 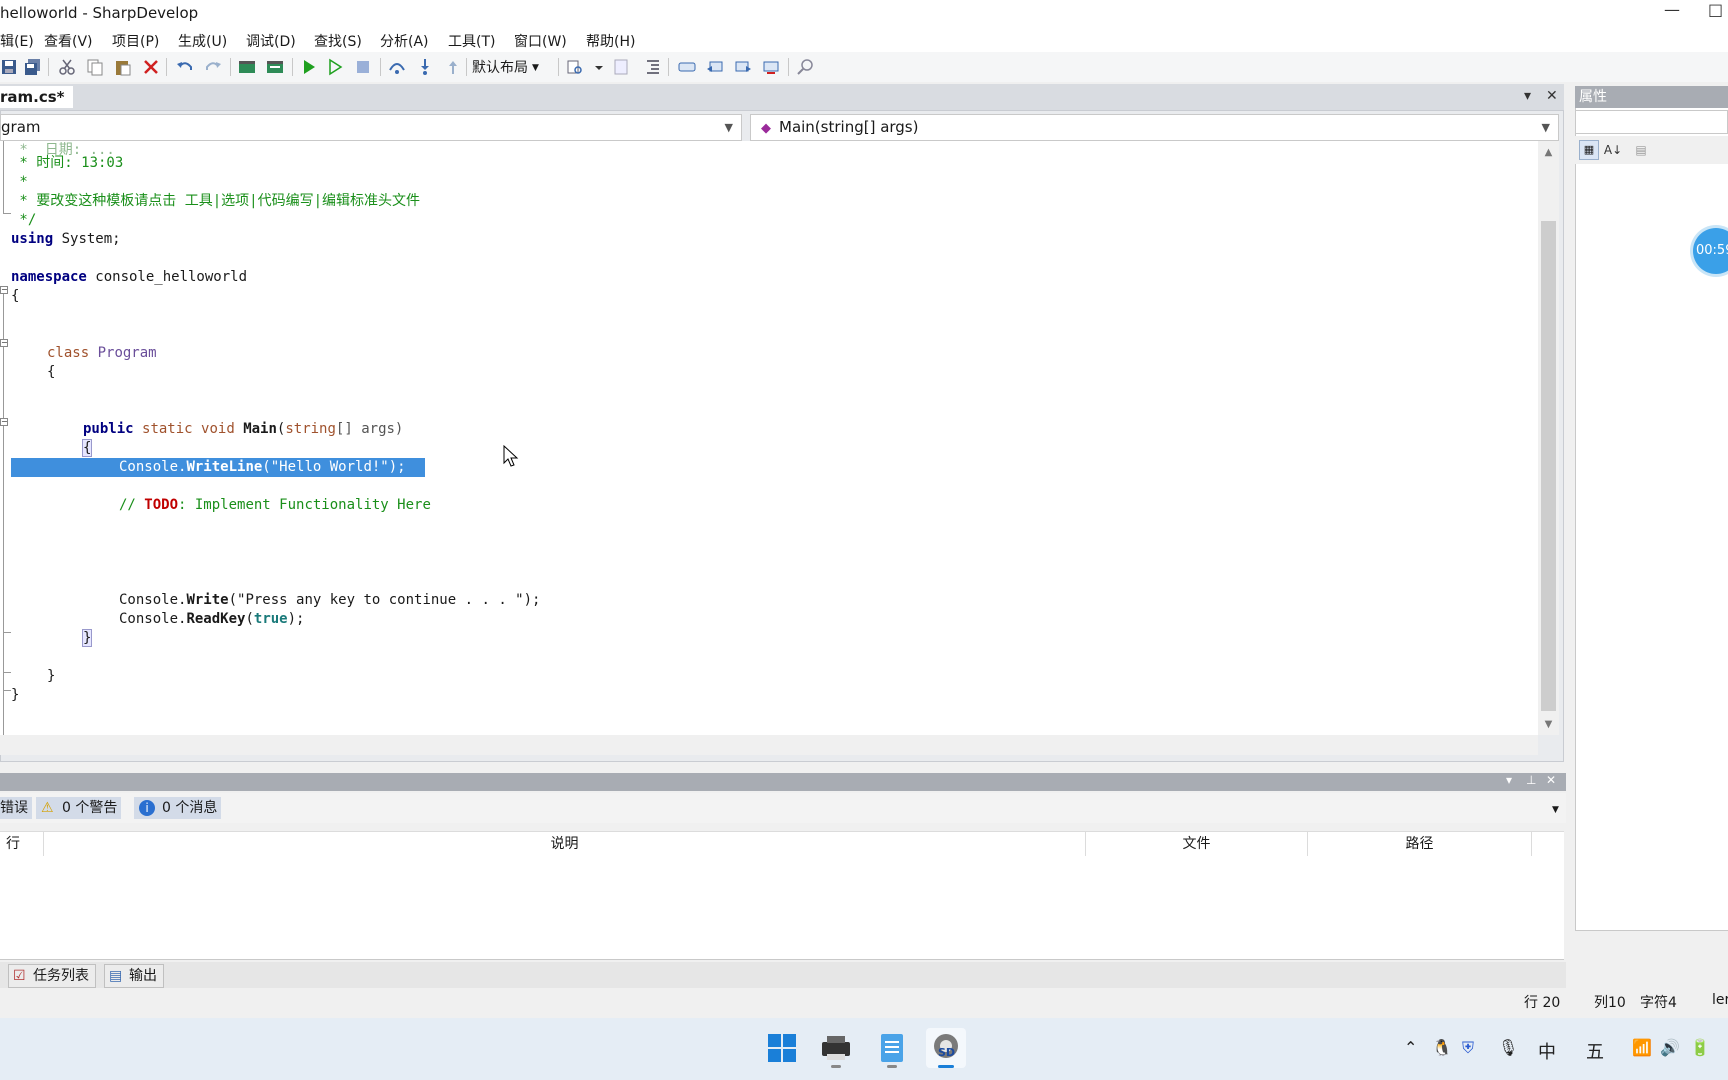 I want to click on column-file: 文件, so click(x=1197, y=844).